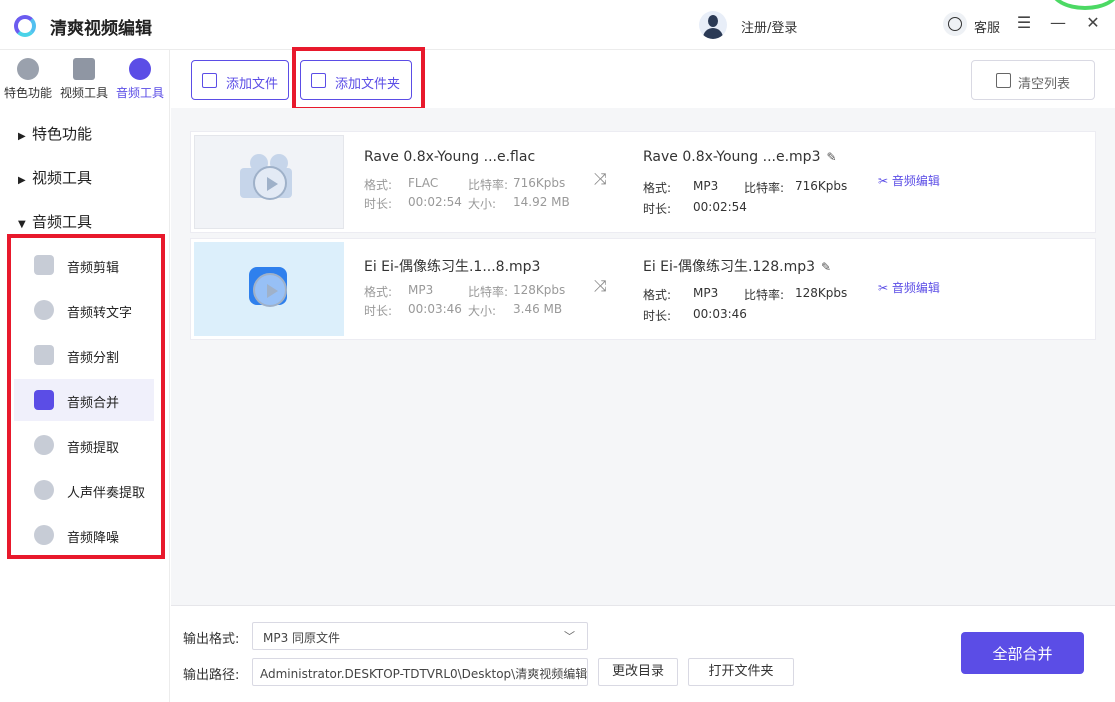 This screenshot has height=702, width=1115. Describe the element at coordinates (27, 93) in the screenshot. I see `tab-feature-label: 特色功能` at that location.